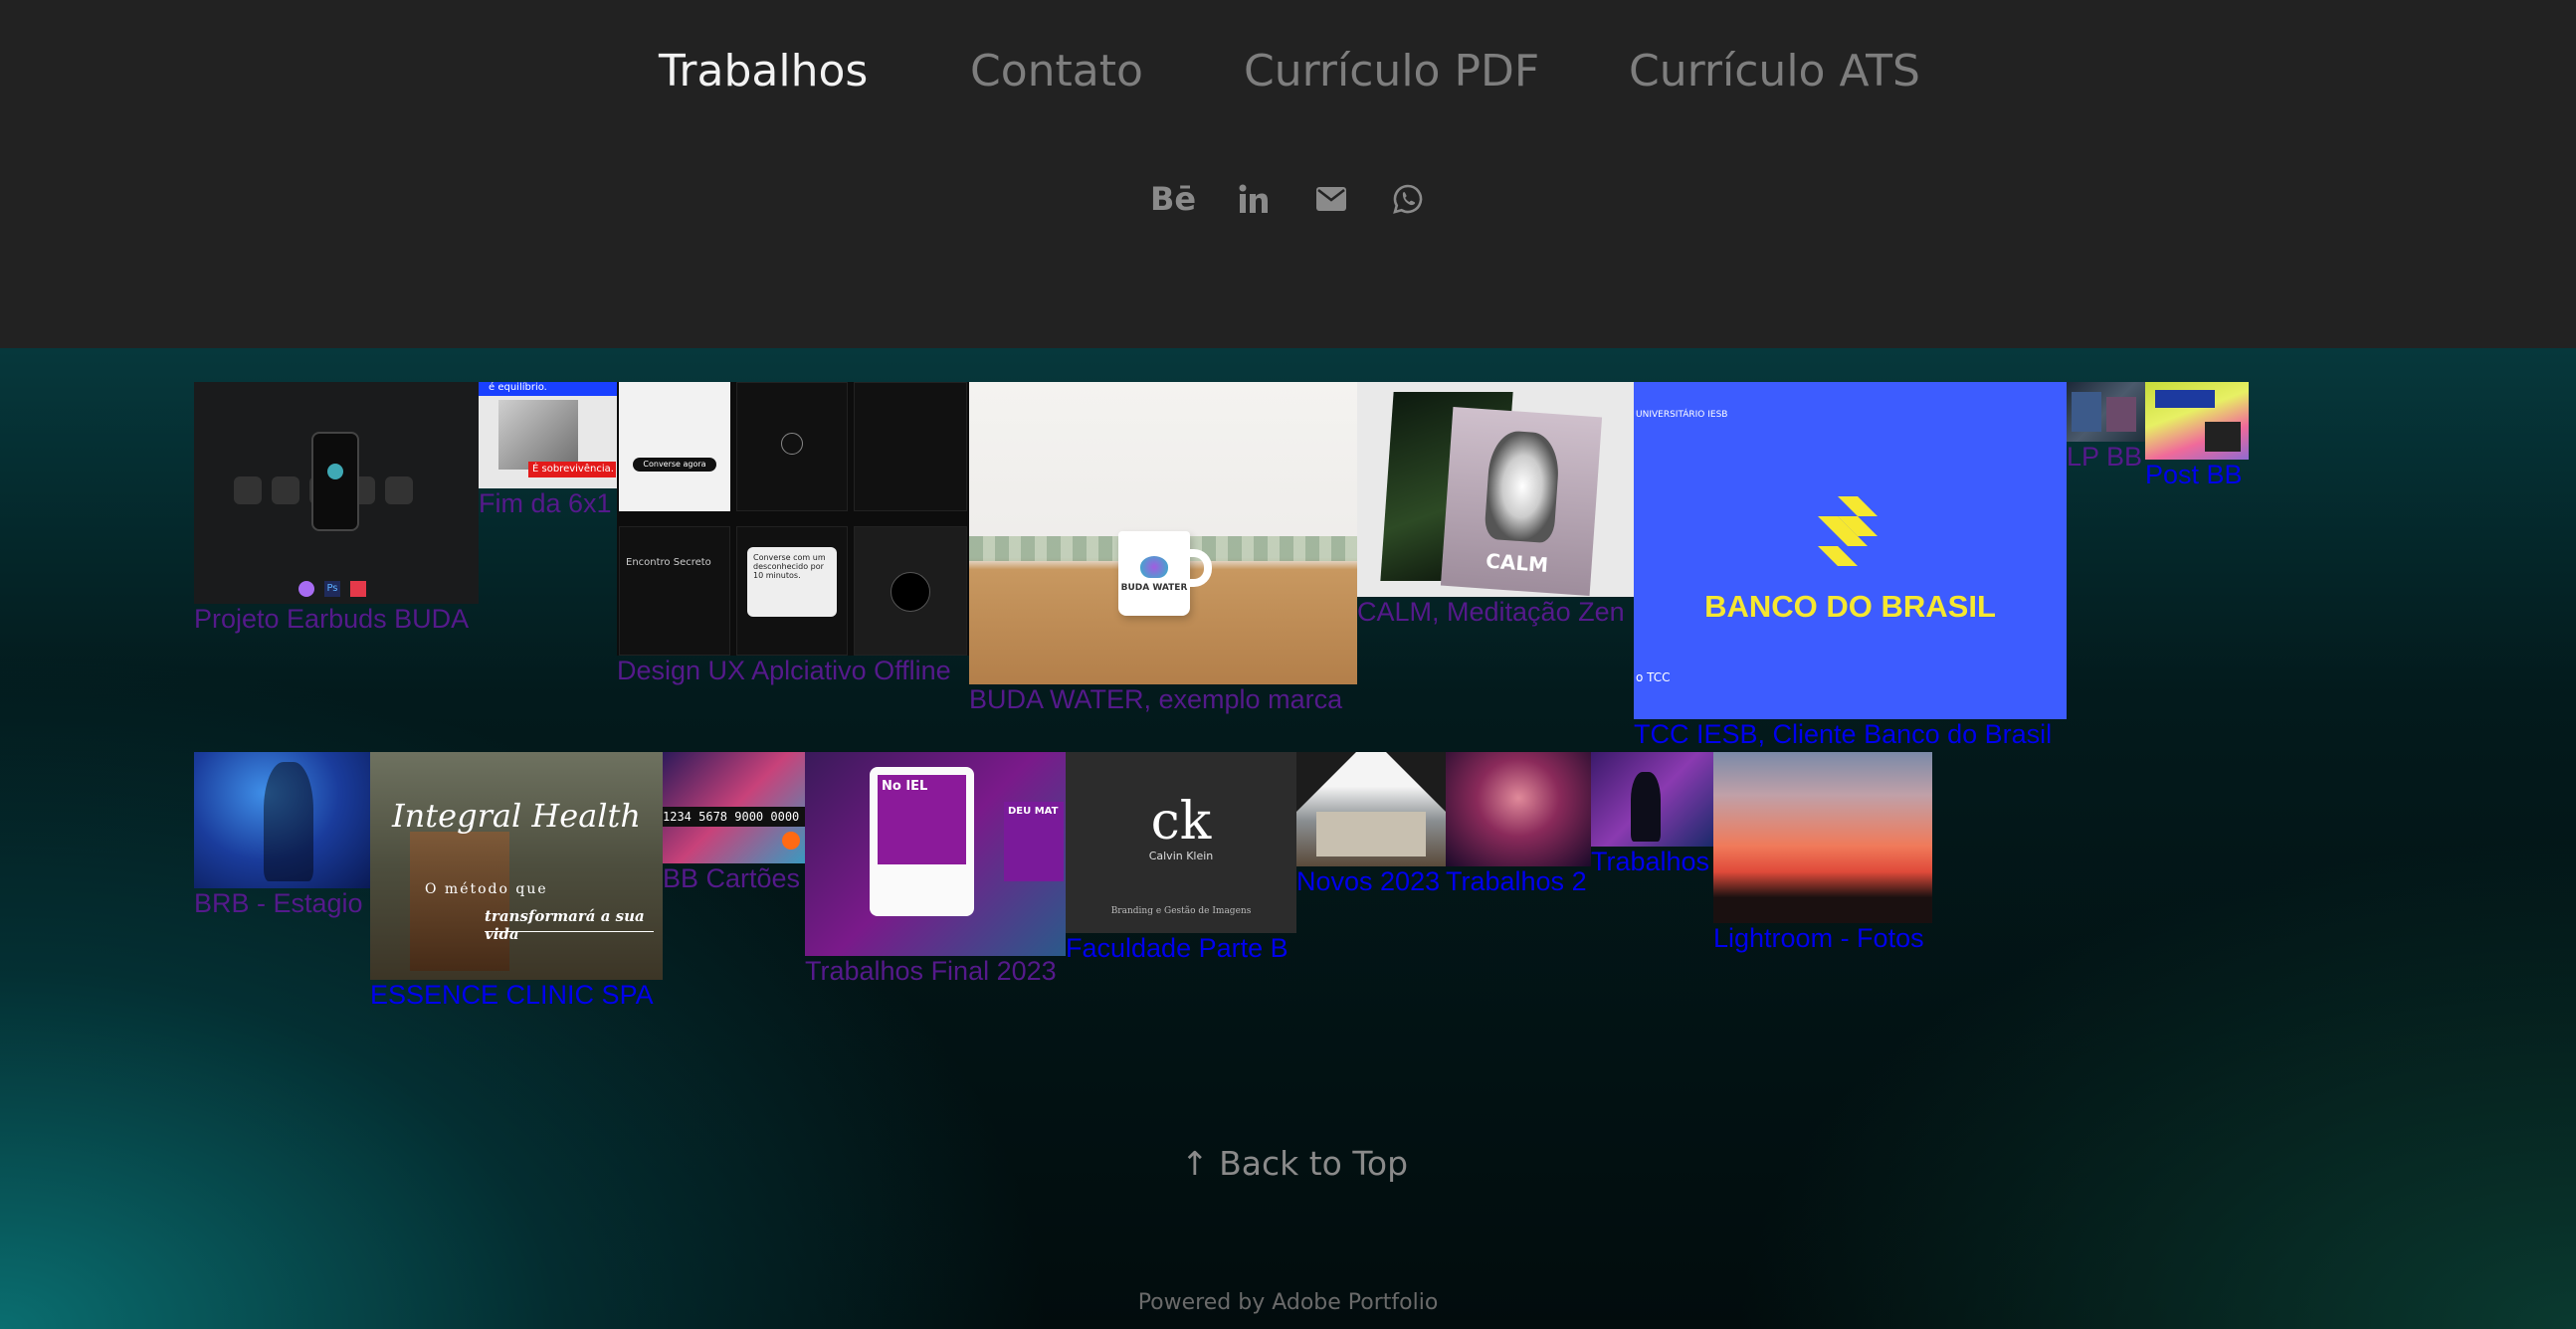  What do you see at coordinates (1818, 938) in the screenshot?
I see `project-title: Lightroom - Fotos` at bounding box center [1818, 938].